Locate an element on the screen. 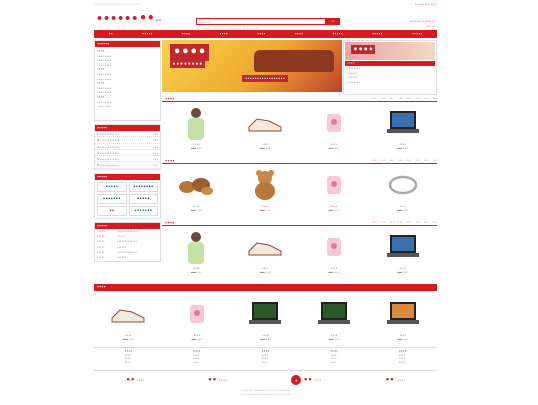 The image size is (538, 405). search-button: •• is located at coordinates (333, 21).